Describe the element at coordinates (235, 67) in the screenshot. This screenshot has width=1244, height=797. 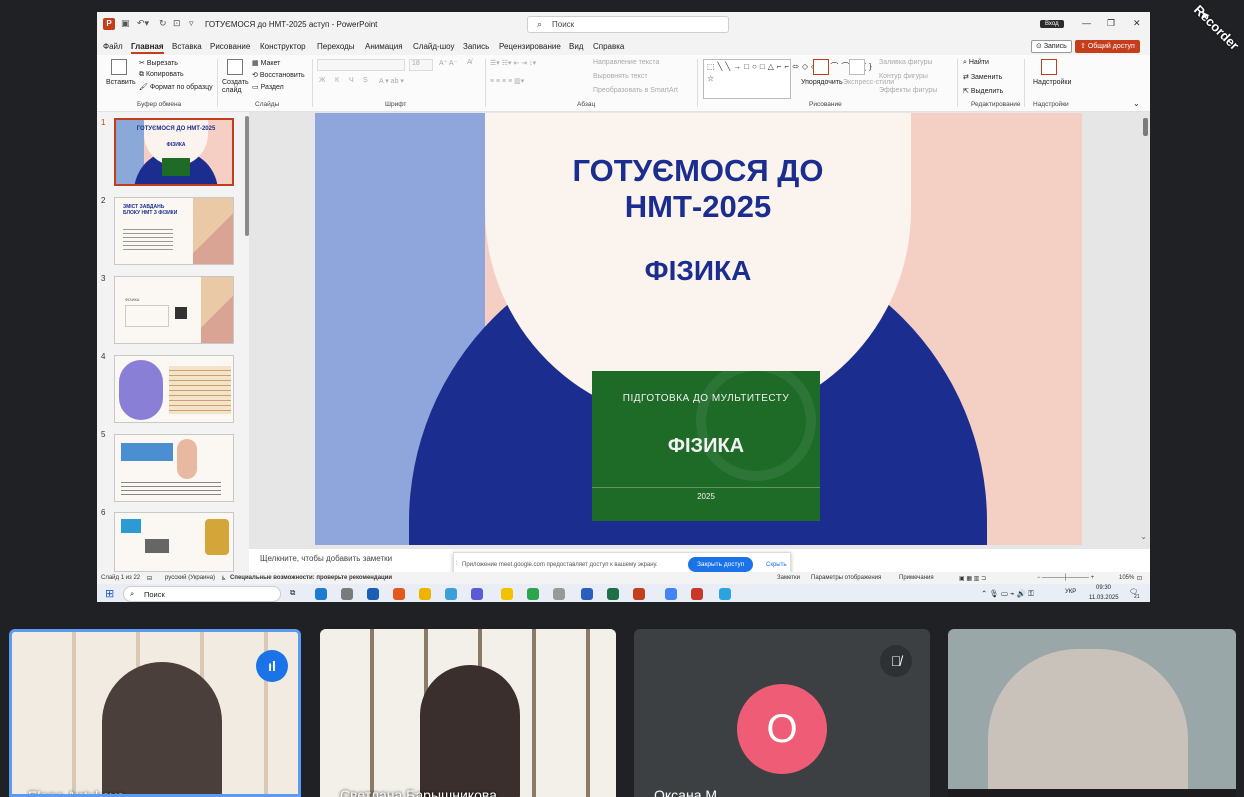
I see `new-slide-icon` at that location.